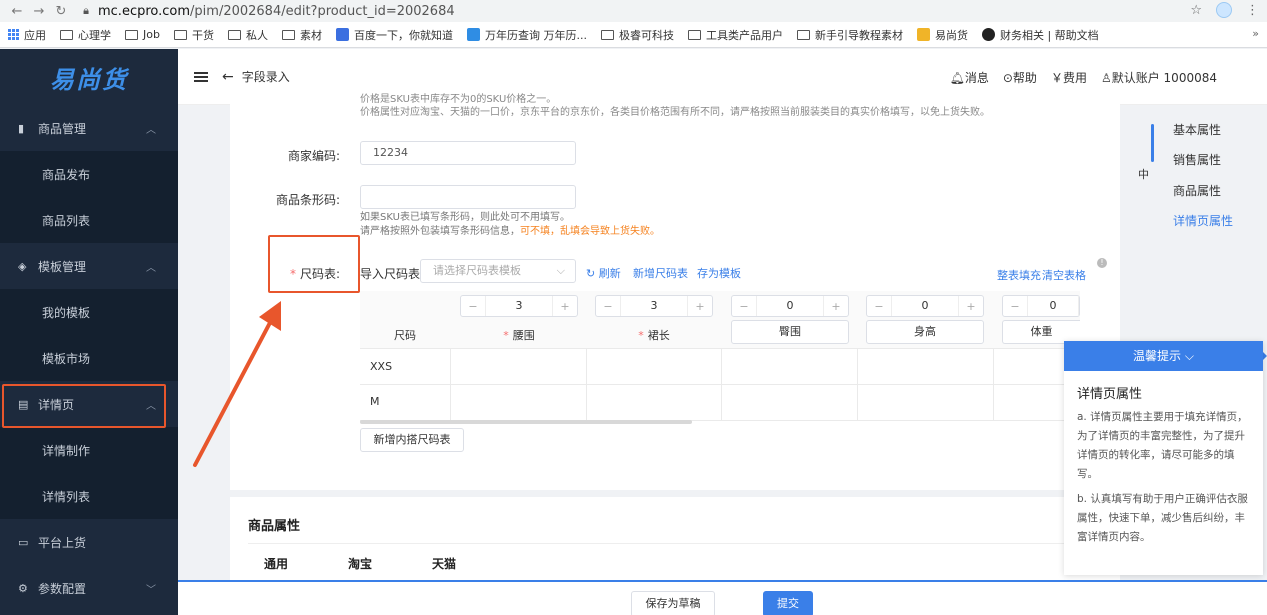 This screenshot has width=1267, height=615. Describe the element at coordinates (142, 34) in the screenshot. I see `bookmark-folder: Job` at that location.